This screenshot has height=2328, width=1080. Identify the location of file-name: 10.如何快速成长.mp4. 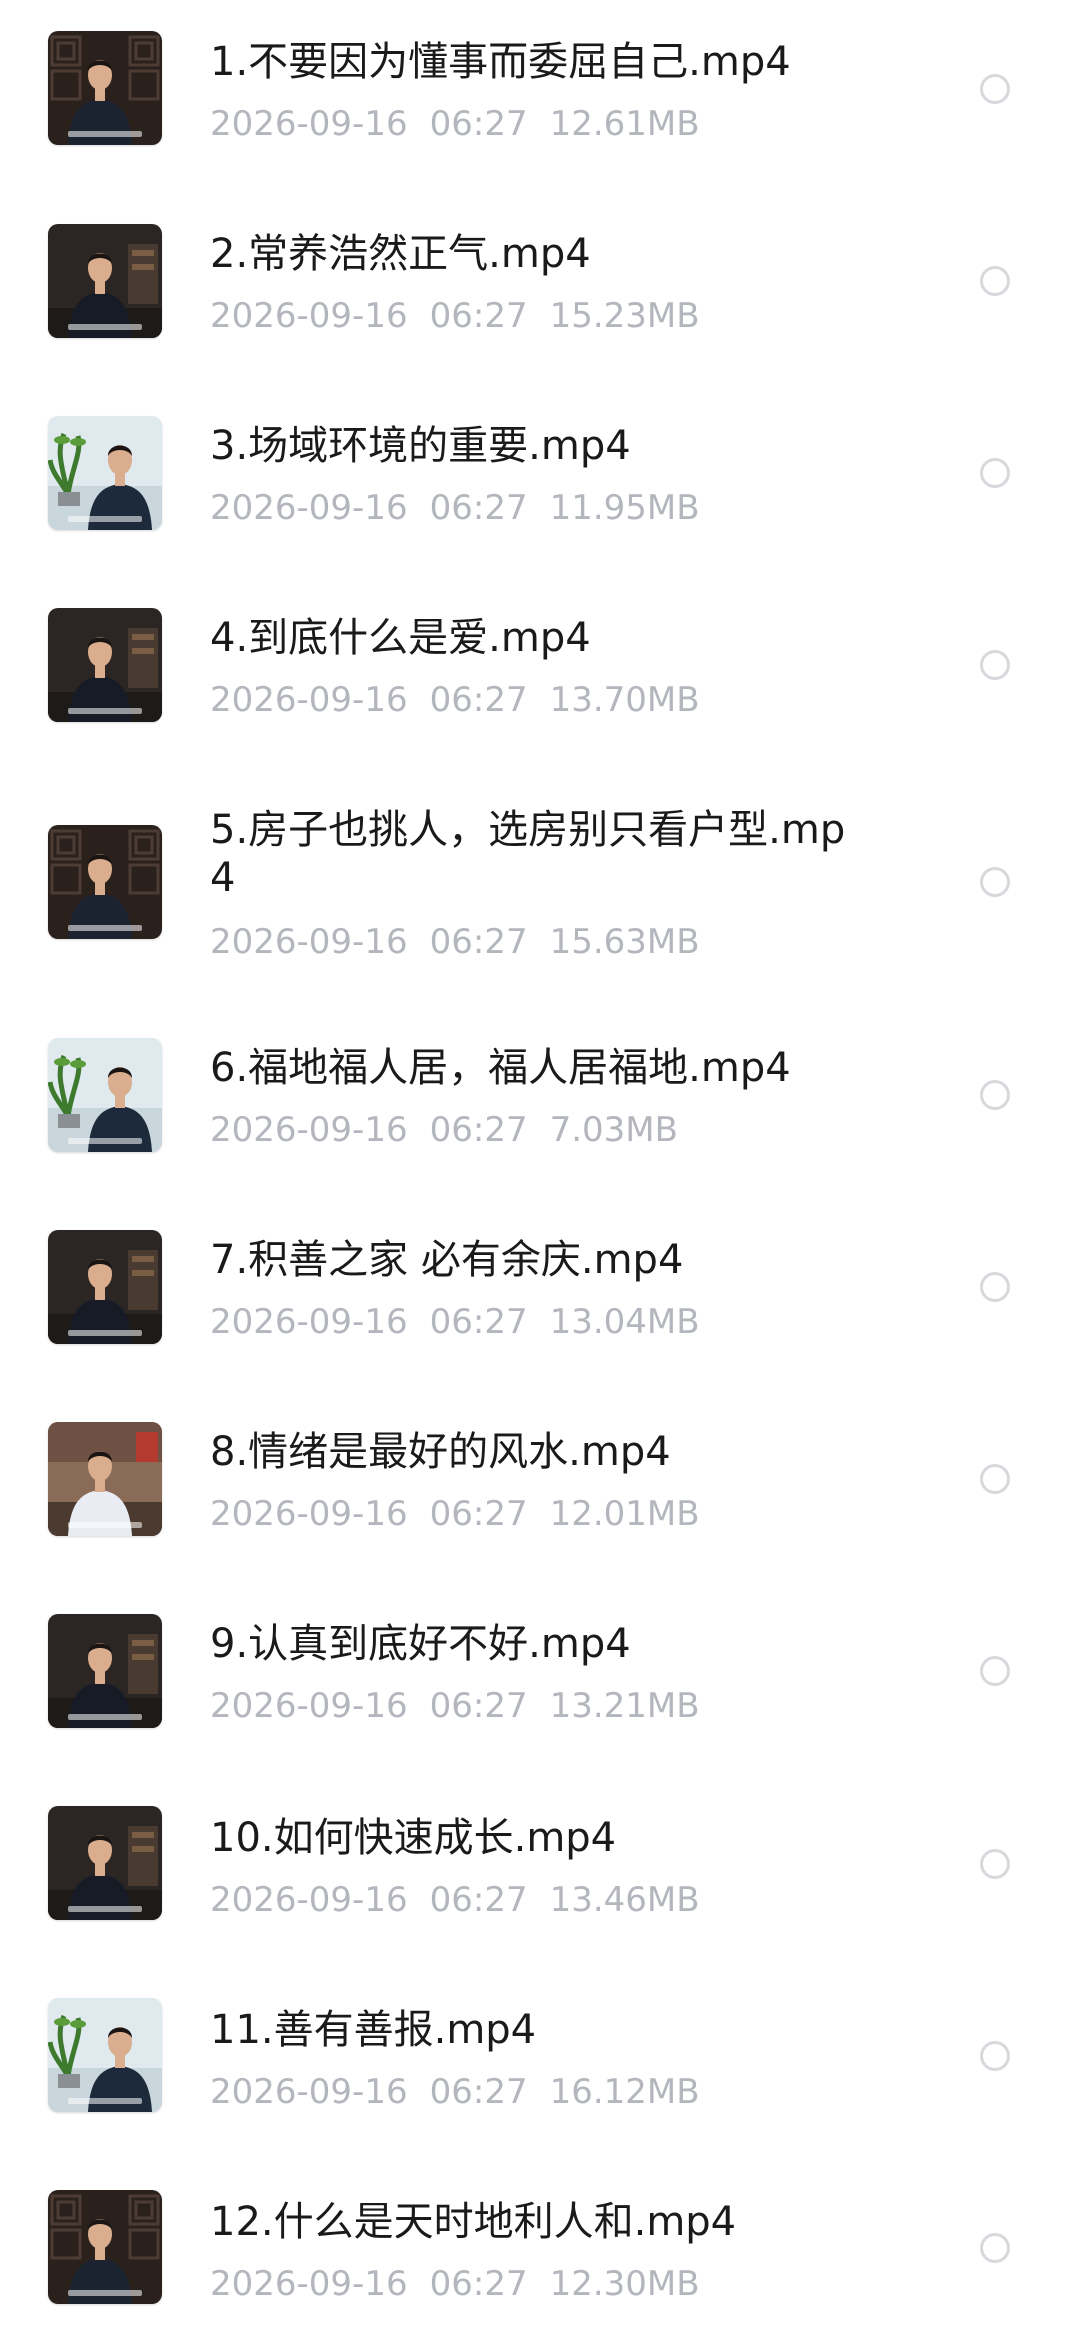
(413, 1838).